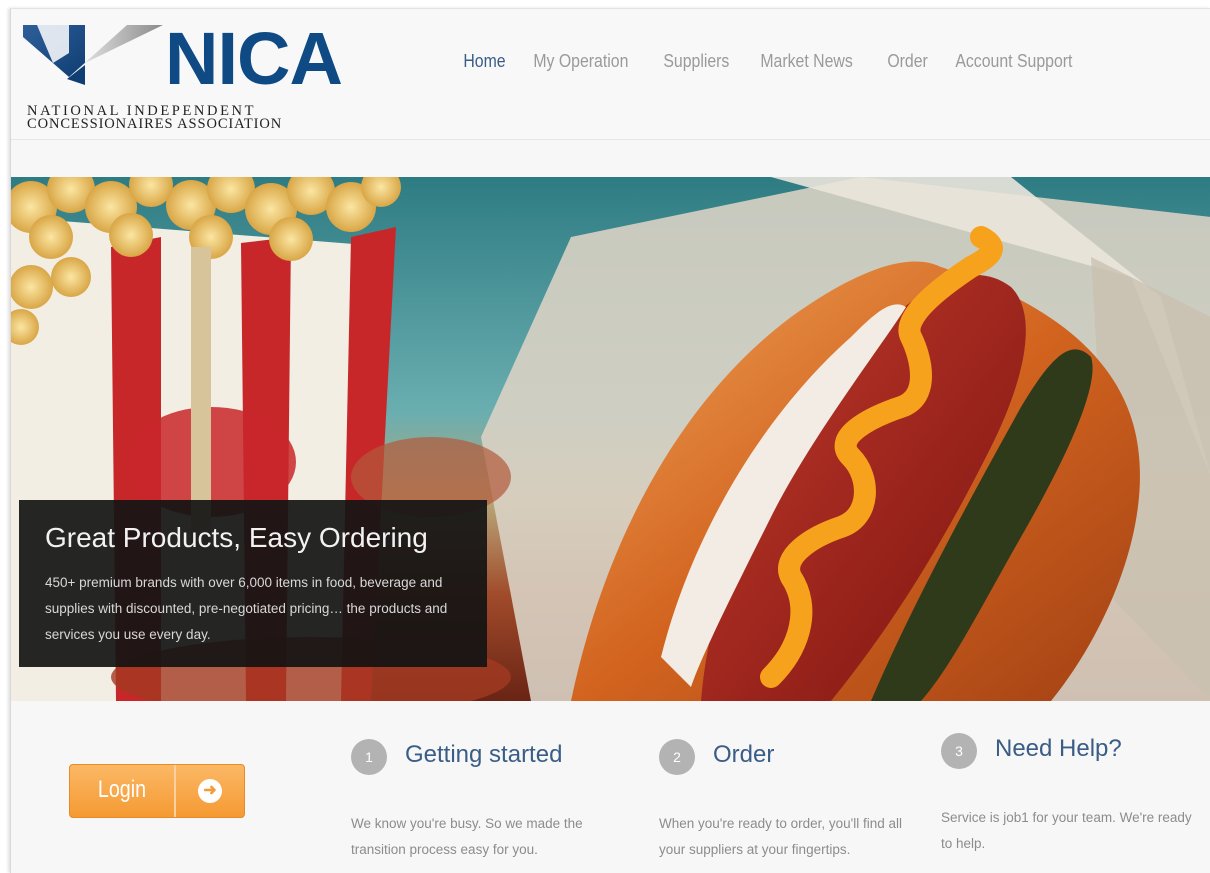 The height and width of the screenshot is (873, 1210). I want to click on login-button-divider, so click(175, 791).